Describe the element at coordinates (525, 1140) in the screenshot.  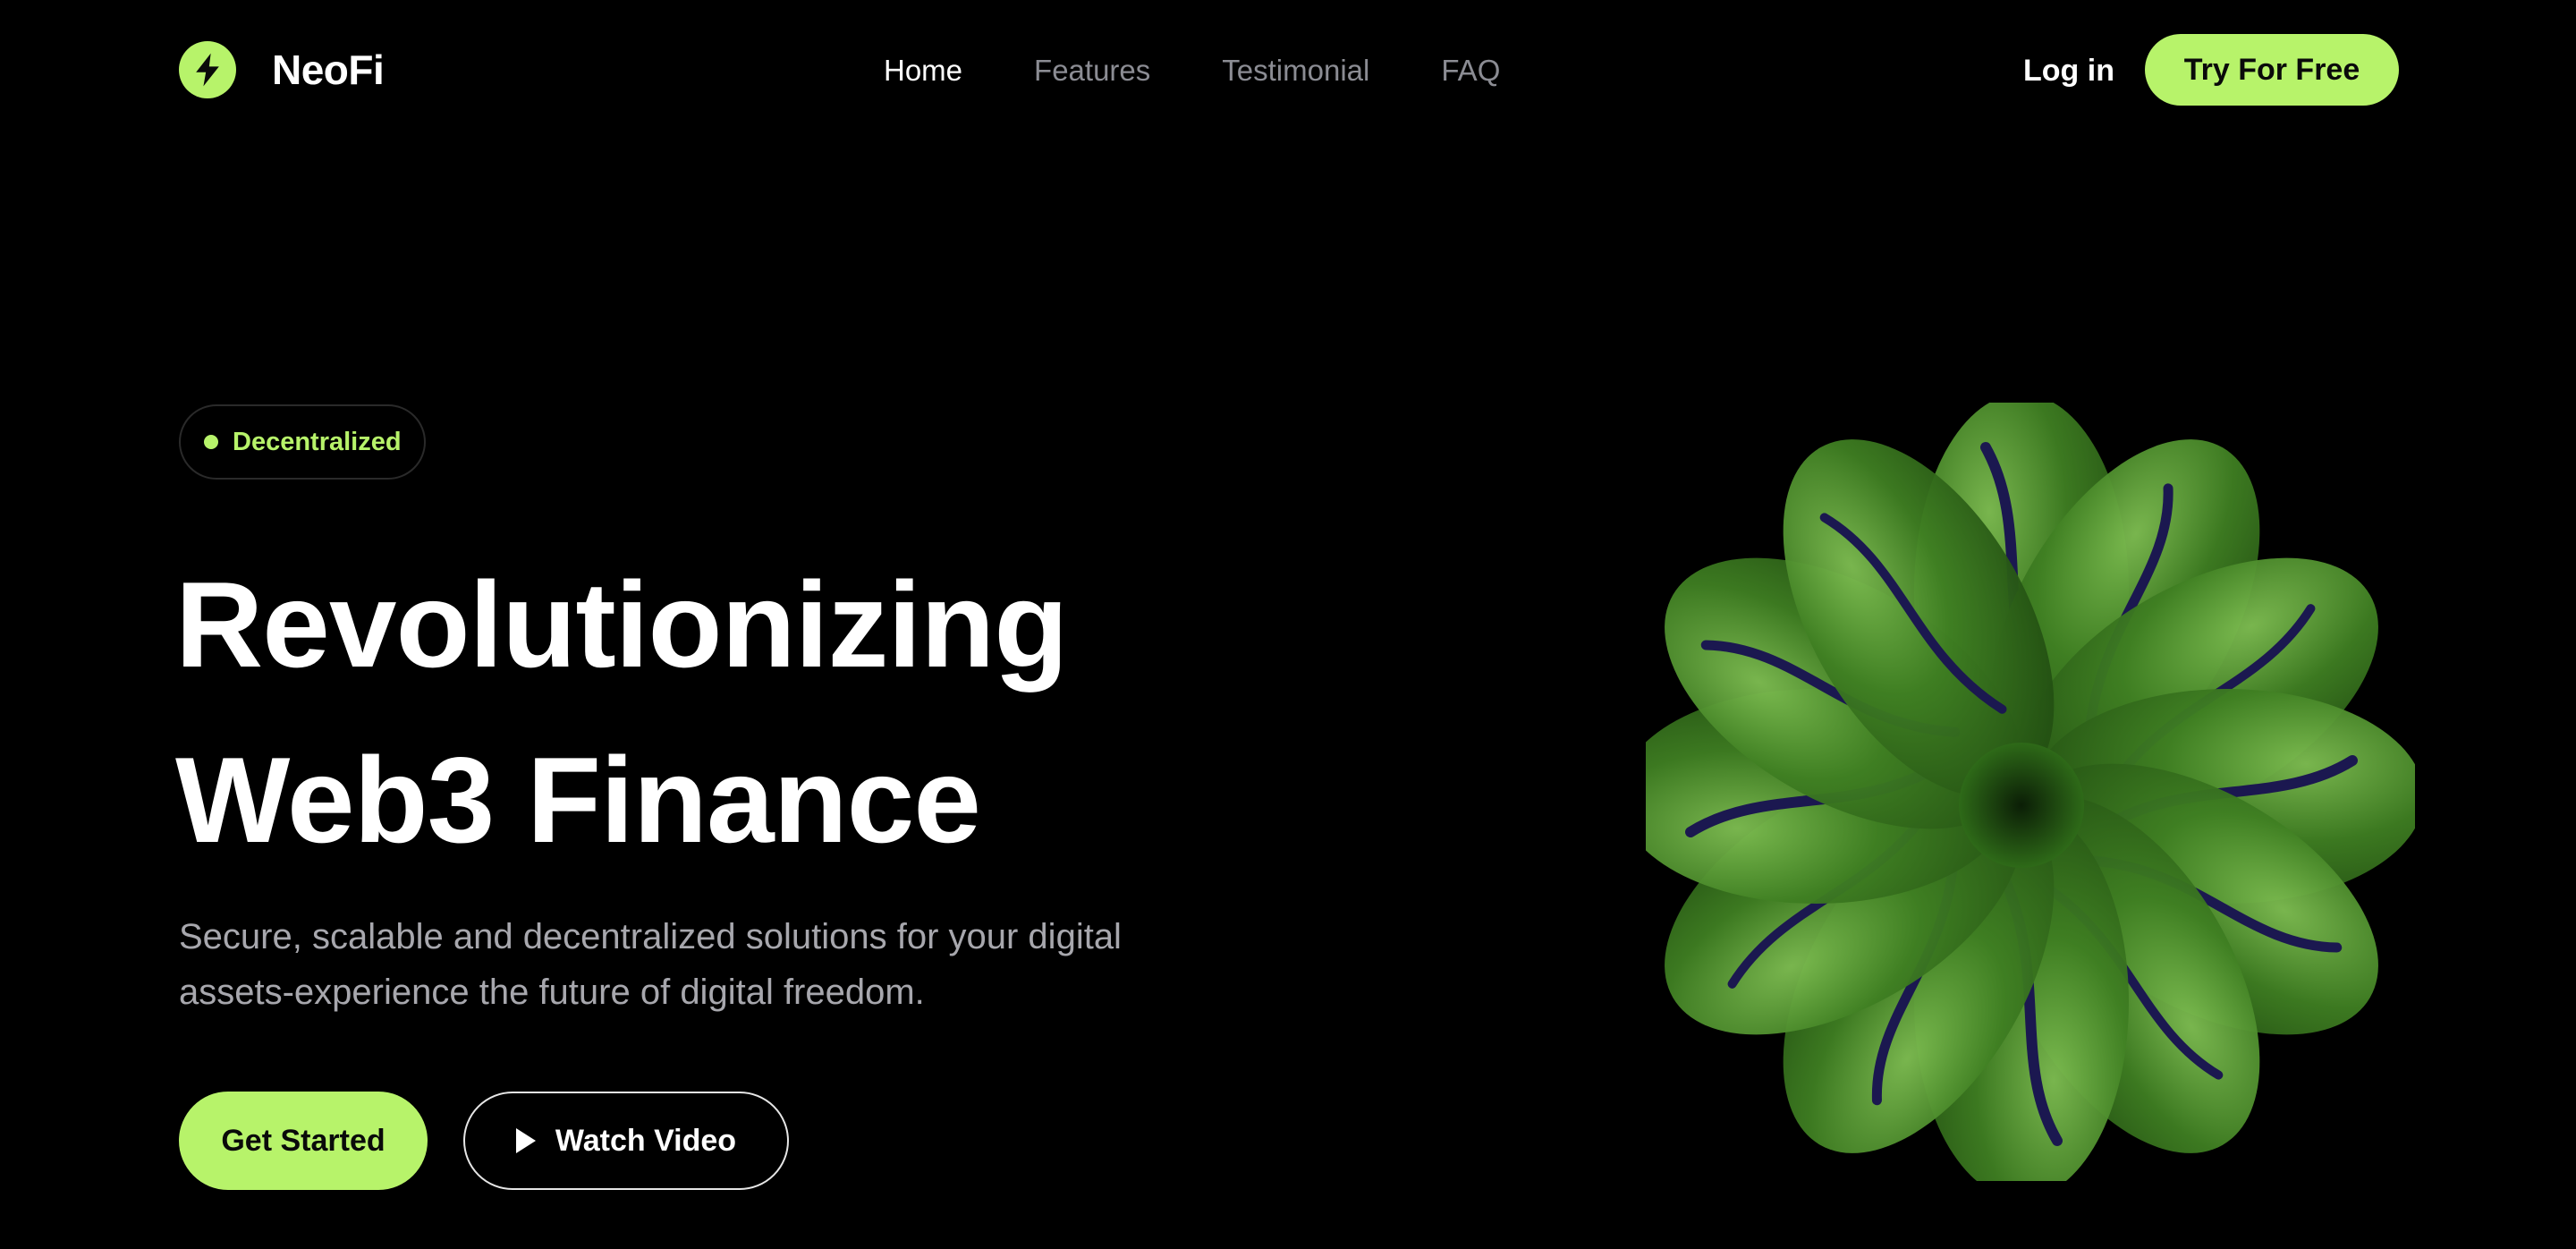
I see `play-icon` at that location.